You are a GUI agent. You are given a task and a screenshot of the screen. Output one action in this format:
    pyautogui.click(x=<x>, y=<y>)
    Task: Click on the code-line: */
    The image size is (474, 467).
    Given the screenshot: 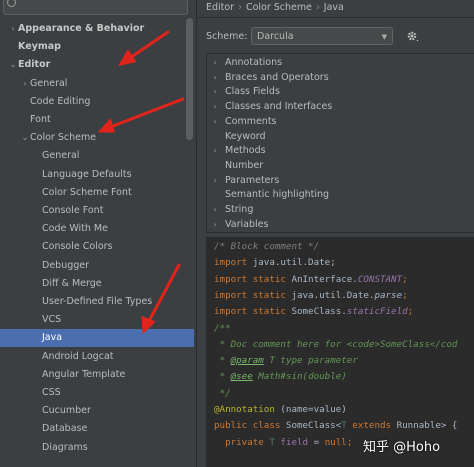 What is the action you would take?
    pyautogui.click(x=222, y=394)
    